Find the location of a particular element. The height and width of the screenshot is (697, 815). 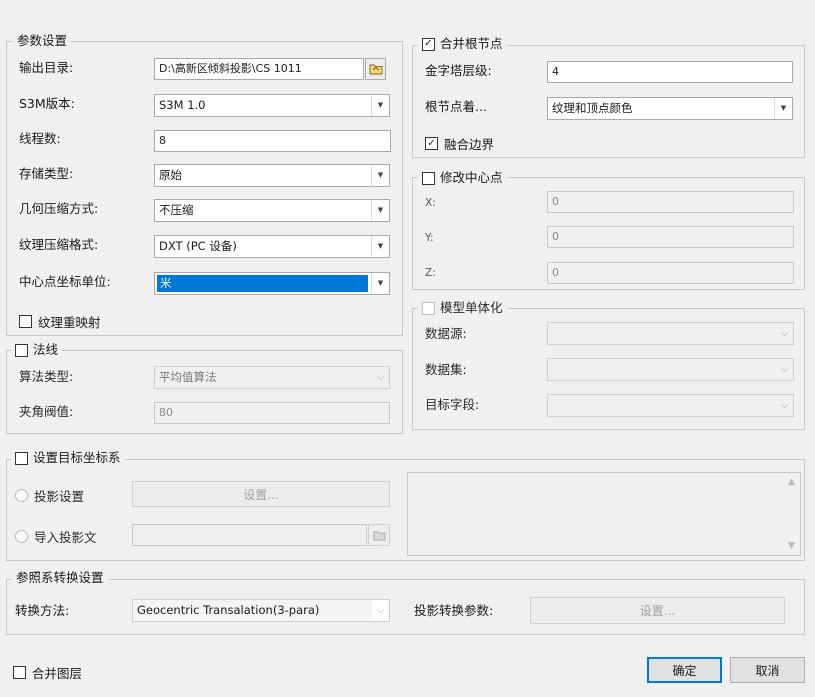

import-projection-radio-row: 导入投影文 is located at coordinates (56, 536).